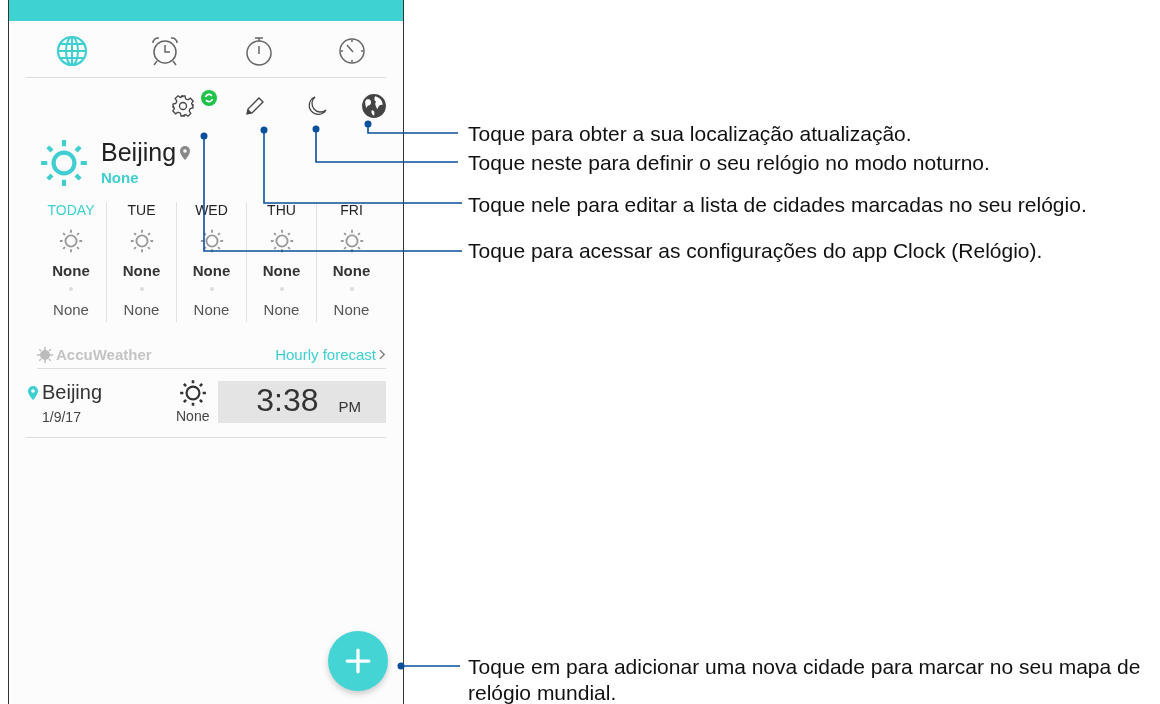 Image resolution: width=1160 pixels, height=704 pixels. Describe the element at coordinates (729, 163) in the screenshot. I see `callout-text: Toque neste para definir o seu relógio no modo noturno.` at that location.